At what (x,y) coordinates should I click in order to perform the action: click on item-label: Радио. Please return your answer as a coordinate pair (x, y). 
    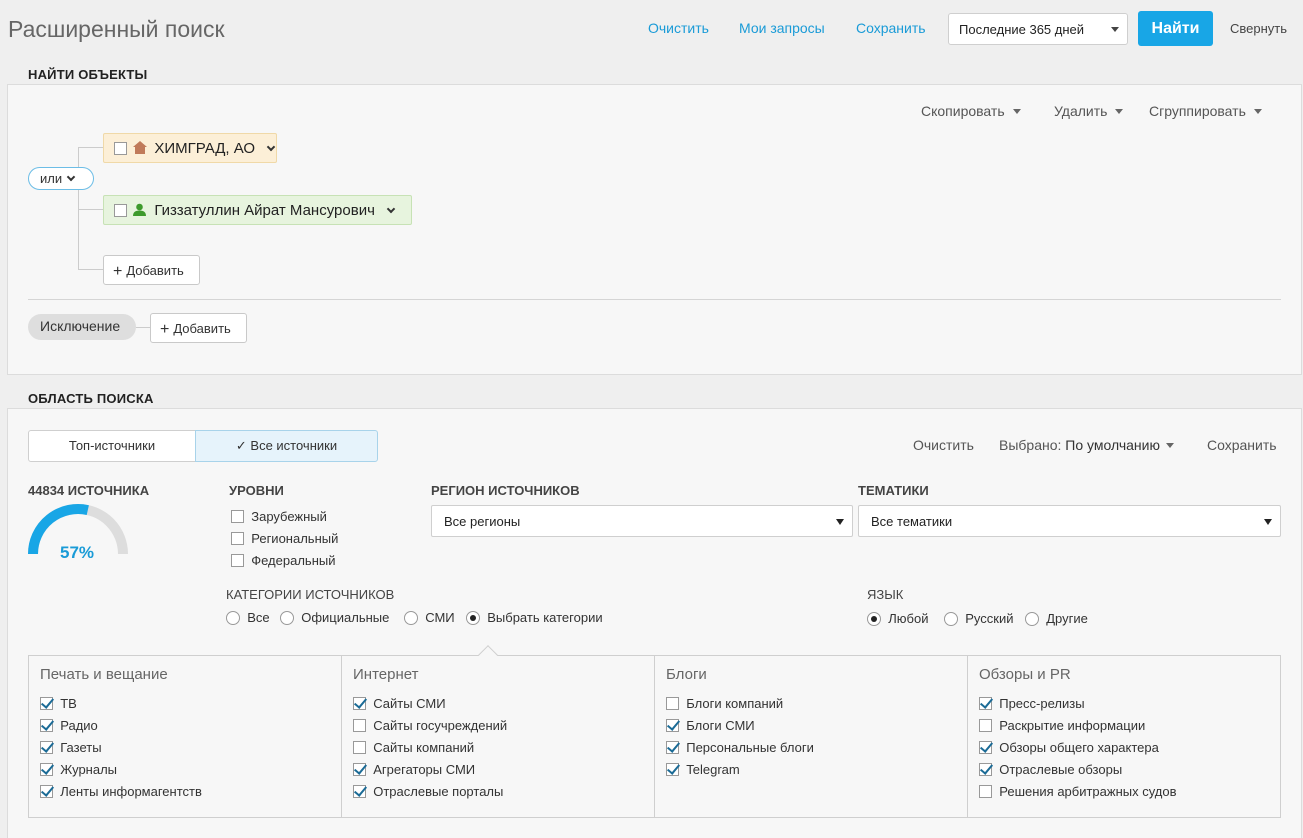
    Looking at the image, I should click on (79, 725).